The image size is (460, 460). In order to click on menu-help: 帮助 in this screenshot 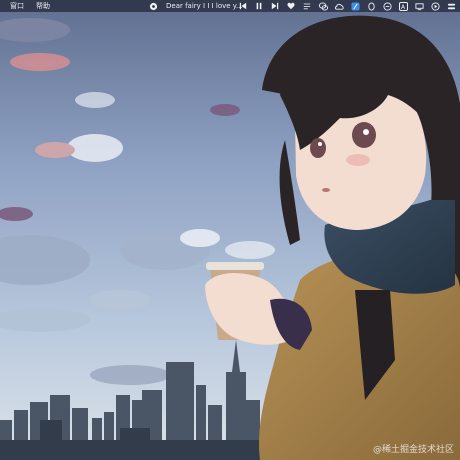, I will do `click(43, 6)`.